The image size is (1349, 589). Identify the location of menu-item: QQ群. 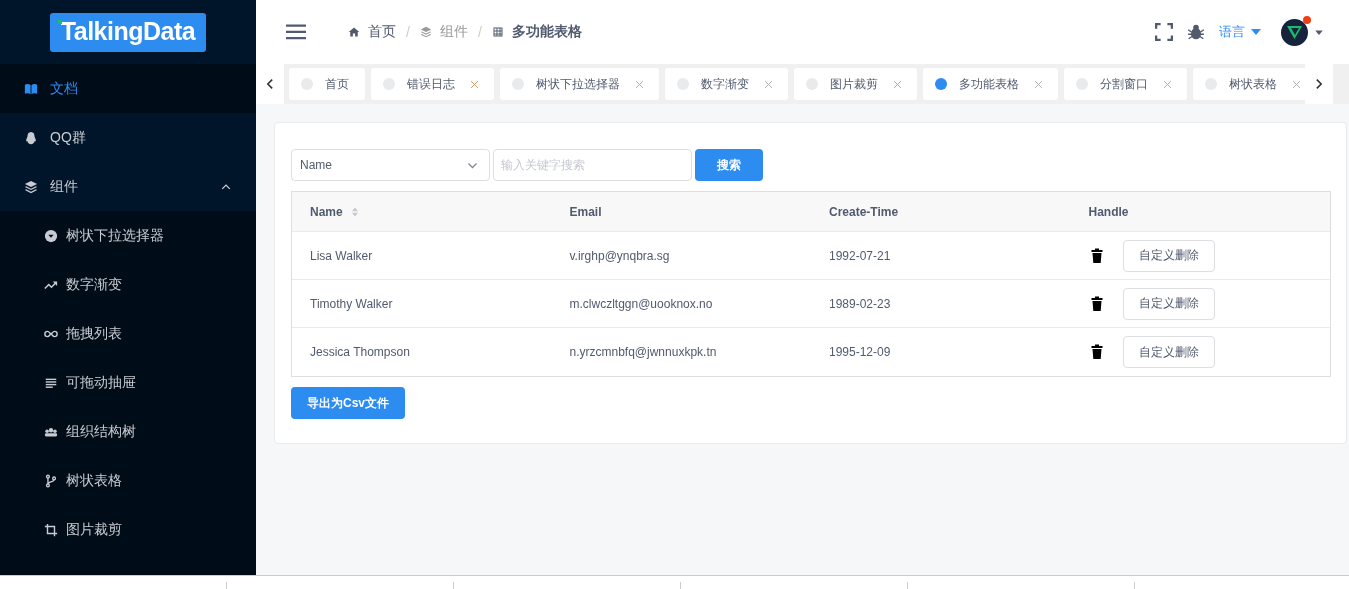
(128, 137).